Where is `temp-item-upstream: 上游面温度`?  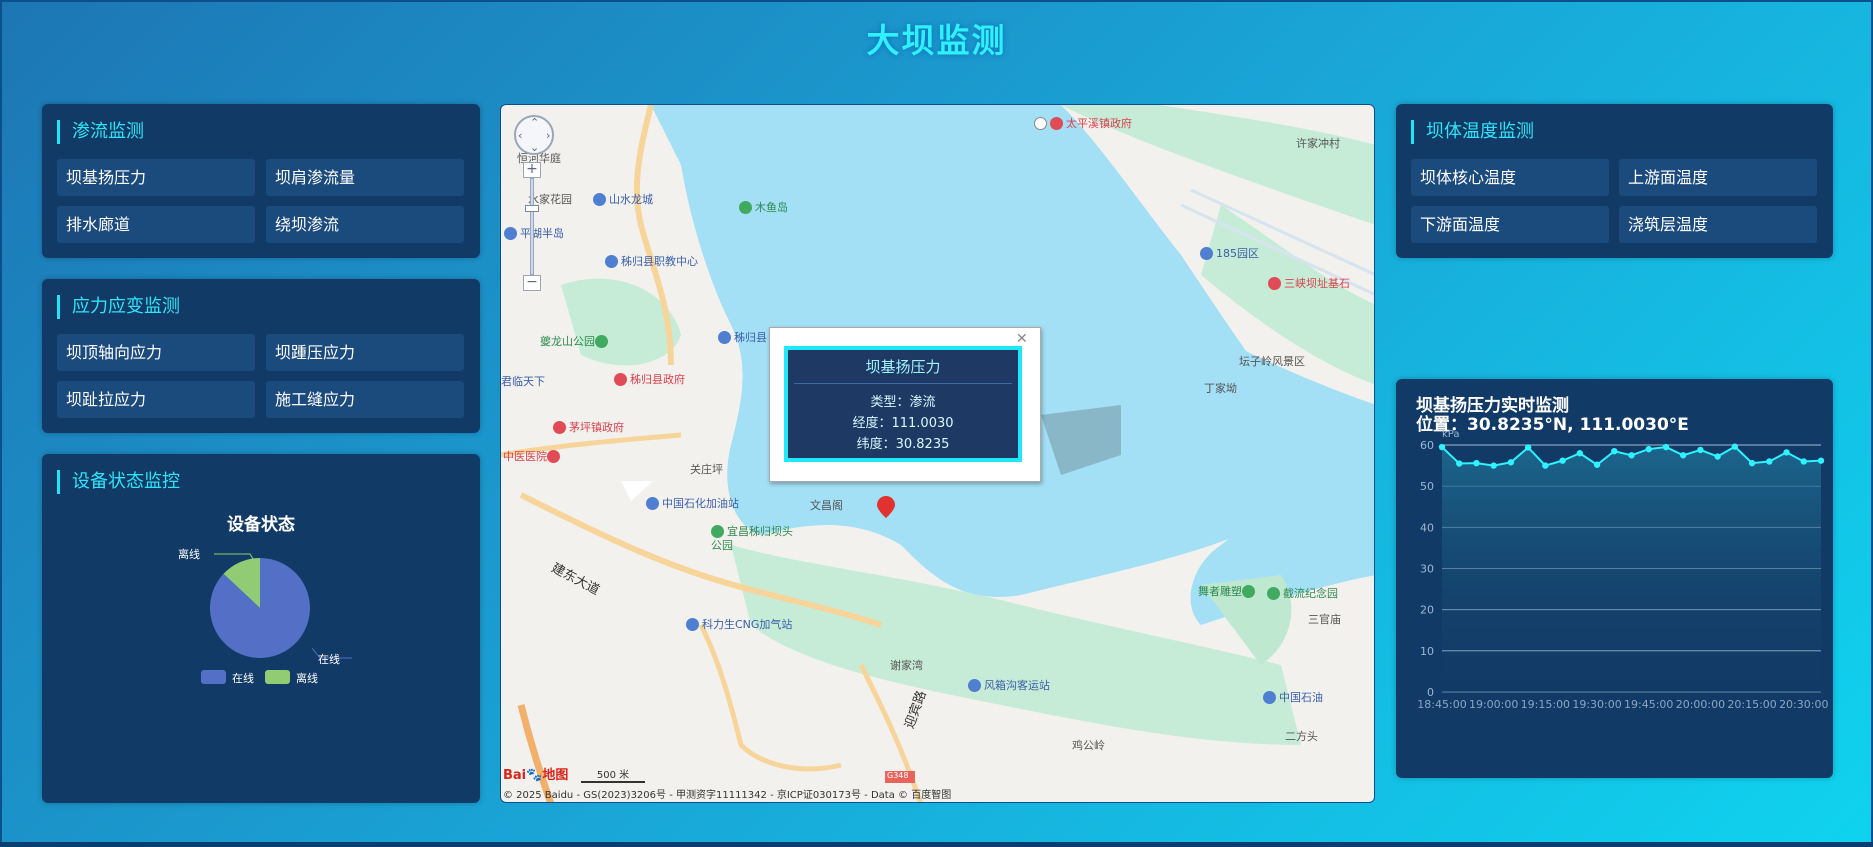 temp-item-upstream: 上游面温度 is located at coordinates (1718, 177).